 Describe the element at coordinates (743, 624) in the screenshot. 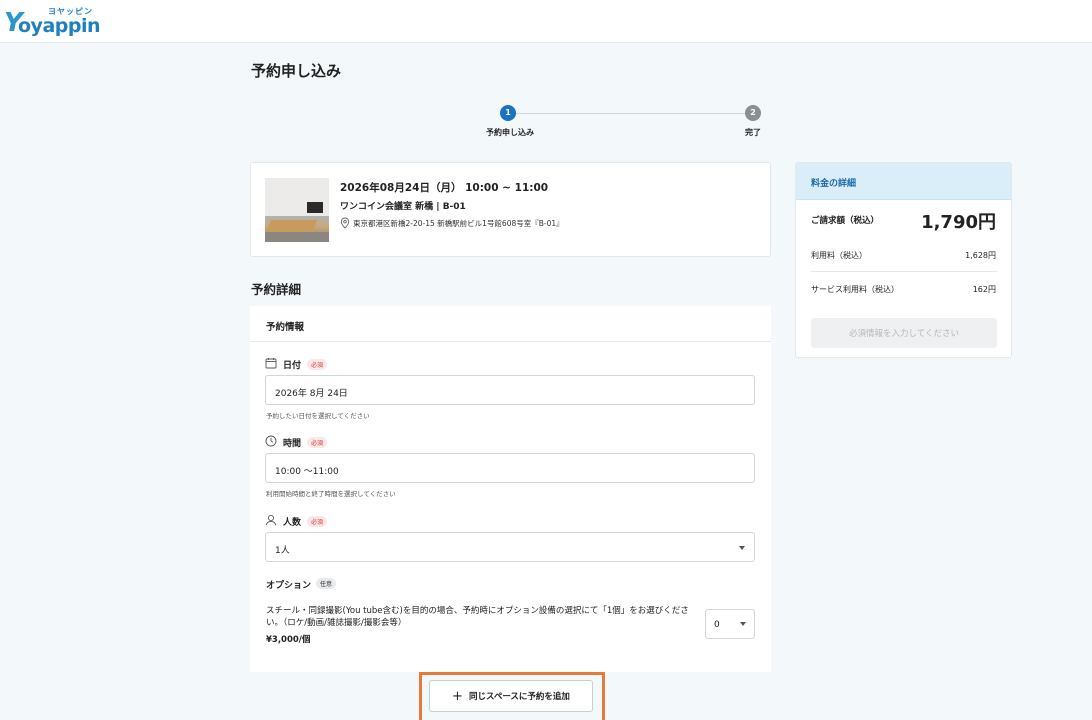

I see `quantity-chevron-down-icon` at that location.